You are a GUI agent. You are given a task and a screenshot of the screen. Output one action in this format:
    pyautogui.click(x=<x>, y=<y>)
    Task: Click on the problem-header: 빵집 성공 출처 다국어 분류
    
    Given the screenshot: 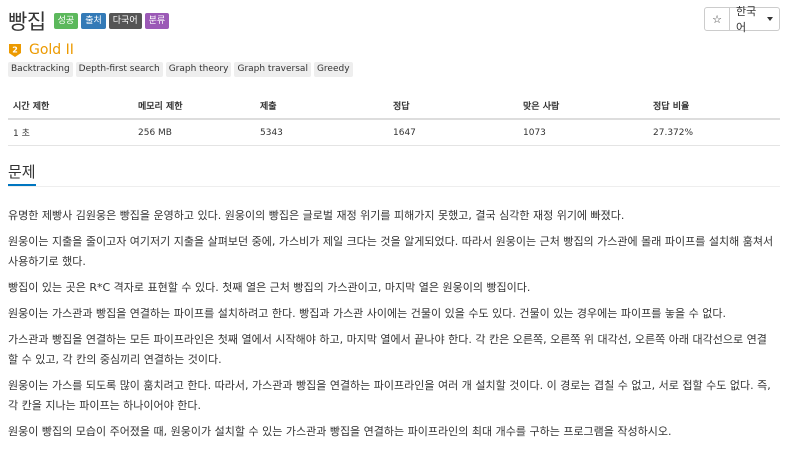 What is the action you would take?
    pyautogui.click(x=90, y=21)
    